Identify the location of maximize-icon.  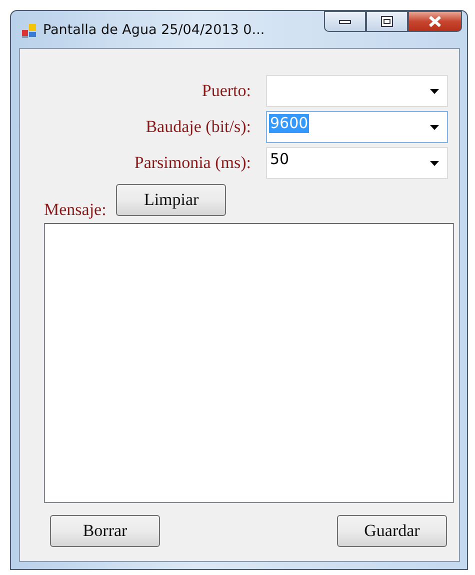
(387, 21).